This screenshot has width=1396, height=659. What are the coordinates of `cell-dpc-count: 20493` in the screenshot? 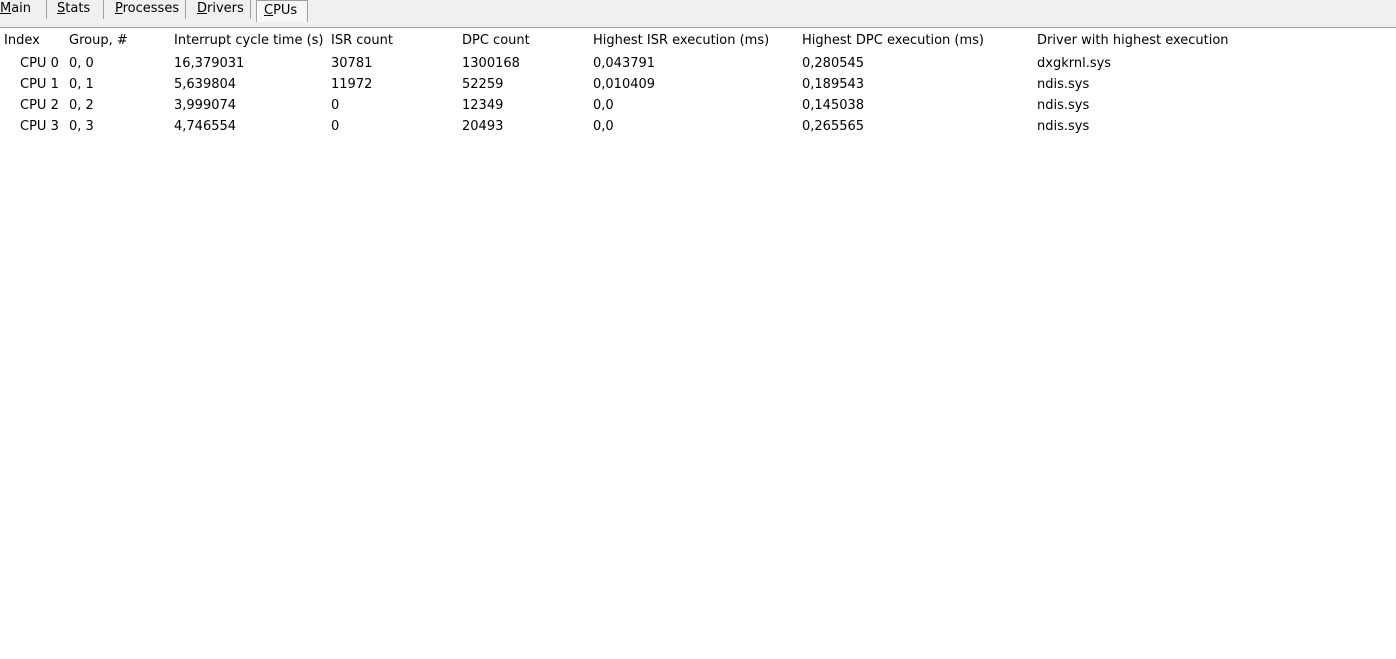 It's located at (483, 126).